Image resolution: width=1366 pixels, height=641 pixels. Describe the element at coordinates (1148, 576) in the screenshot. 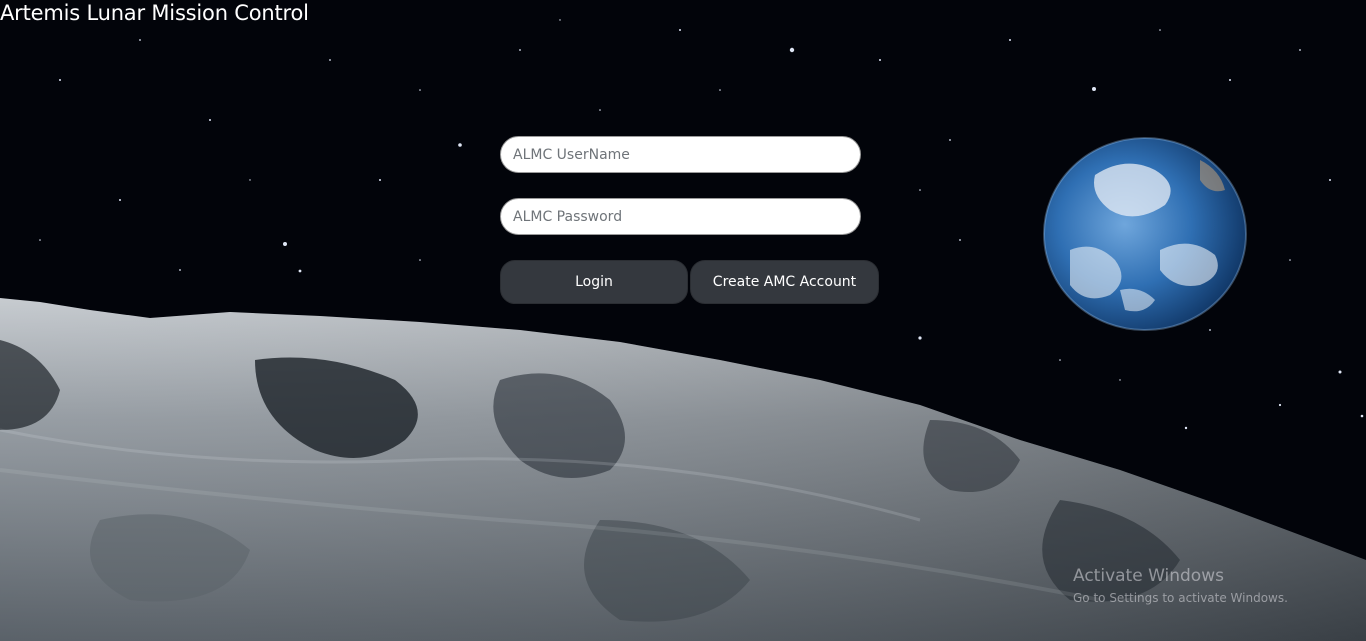

I see `watermark-title: Activate Windows` at that location.